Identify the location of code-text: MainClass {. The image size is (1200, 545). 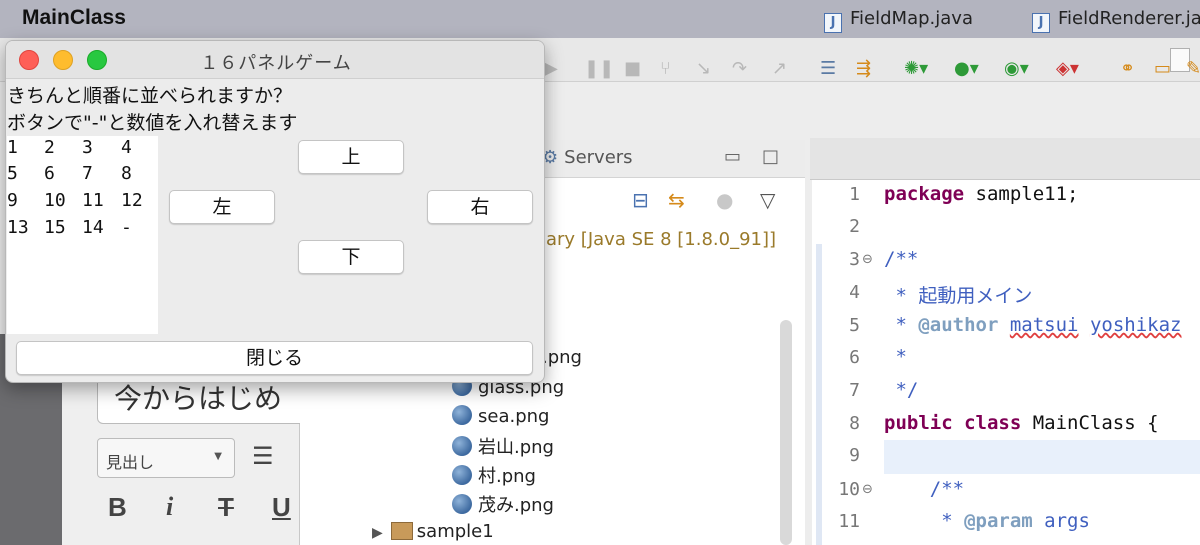
(1090, 423).